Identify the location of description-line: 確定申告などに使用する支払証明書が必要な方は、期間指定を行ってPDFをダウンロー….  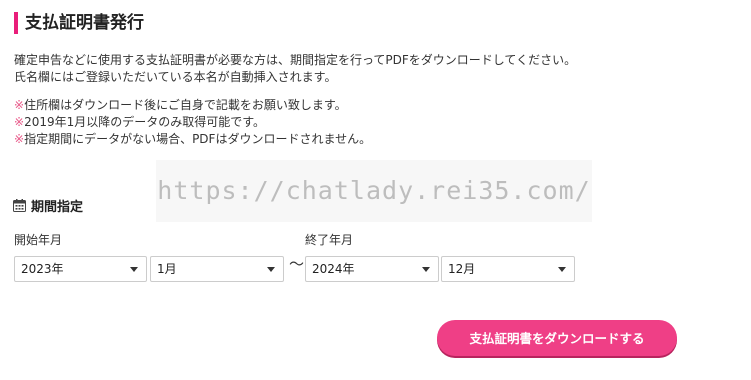
(295, 60).